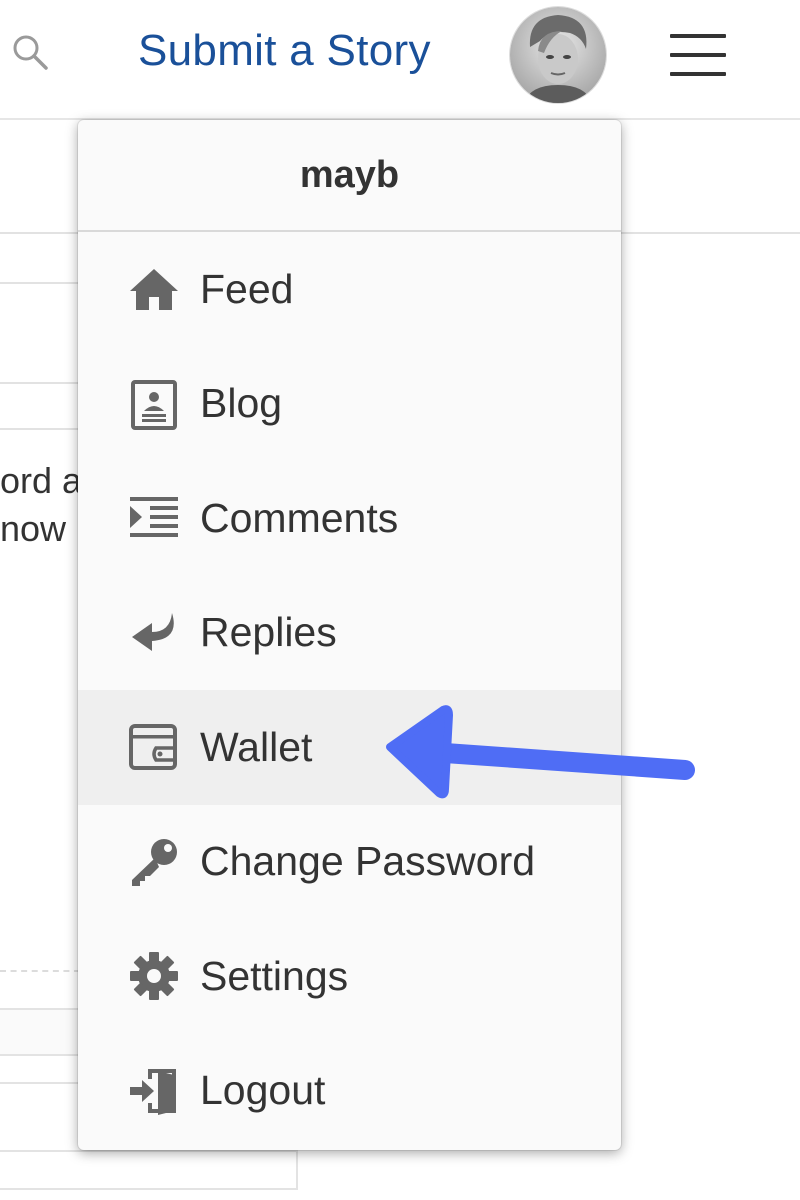 Image resolution: width=800 pixels, height=1200 pixels. Describe the element at coordinates (349, 289) in the screenshot. I see `menu-item-feed: Feed` at that location.